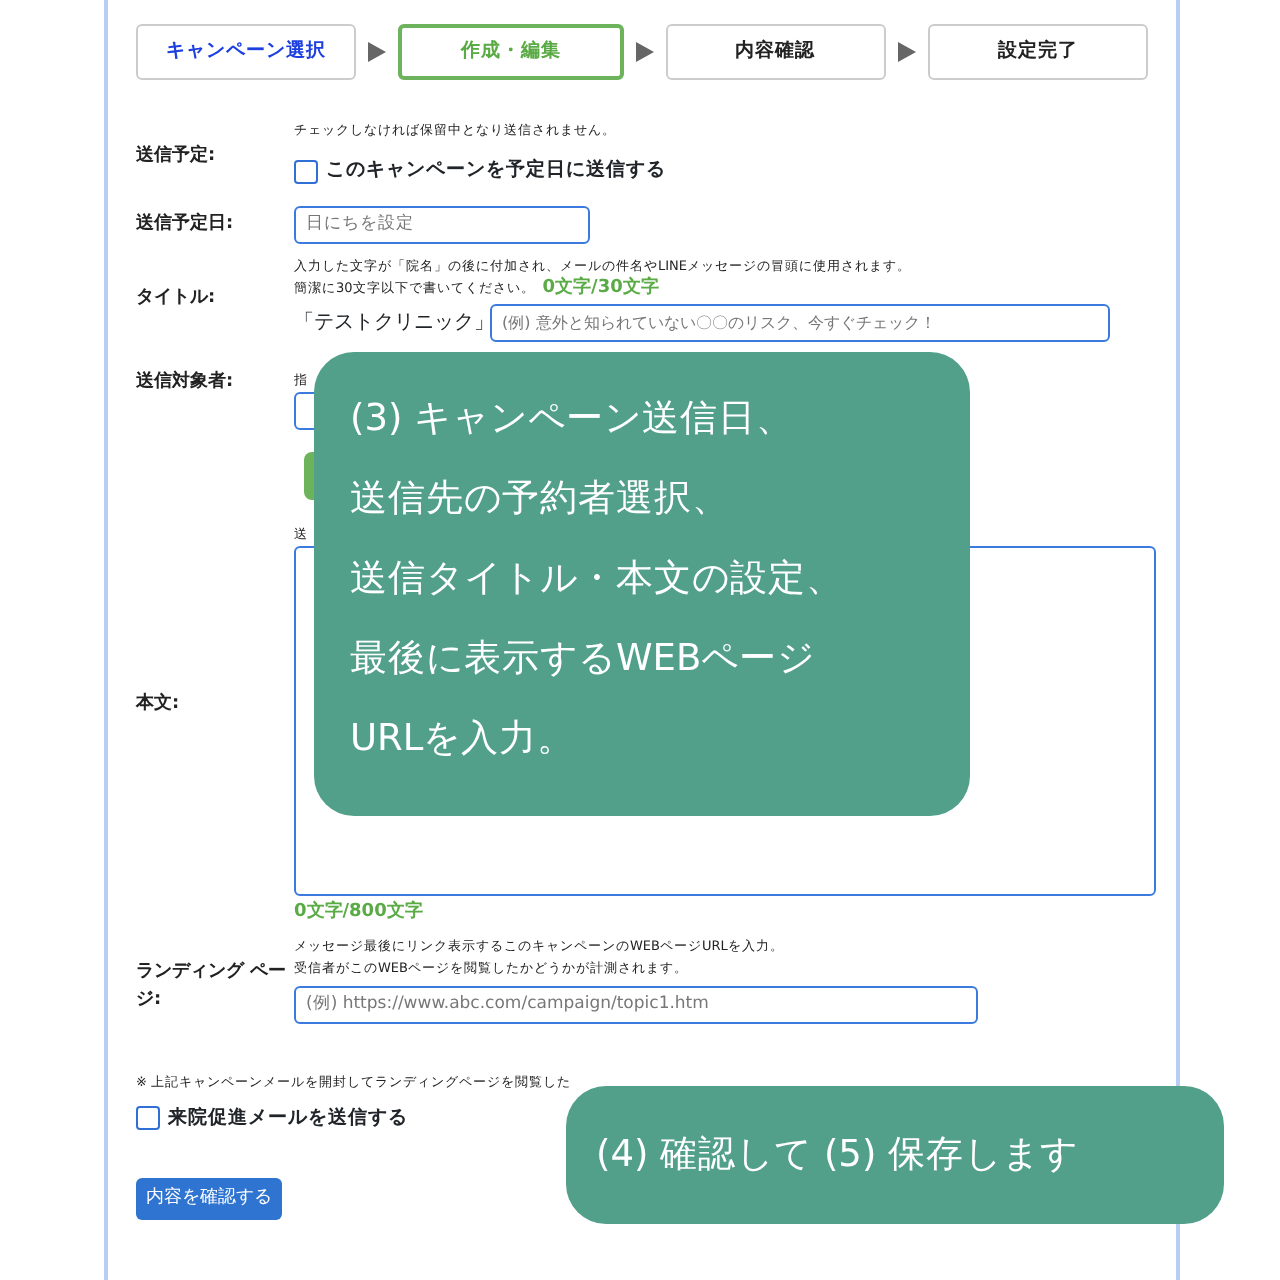 The width and height of the screenshot is (1280, 1280). Describe the element at coordinates (186, 383) in the screenshot. I see `field-label: 送信対象者:` at that location.